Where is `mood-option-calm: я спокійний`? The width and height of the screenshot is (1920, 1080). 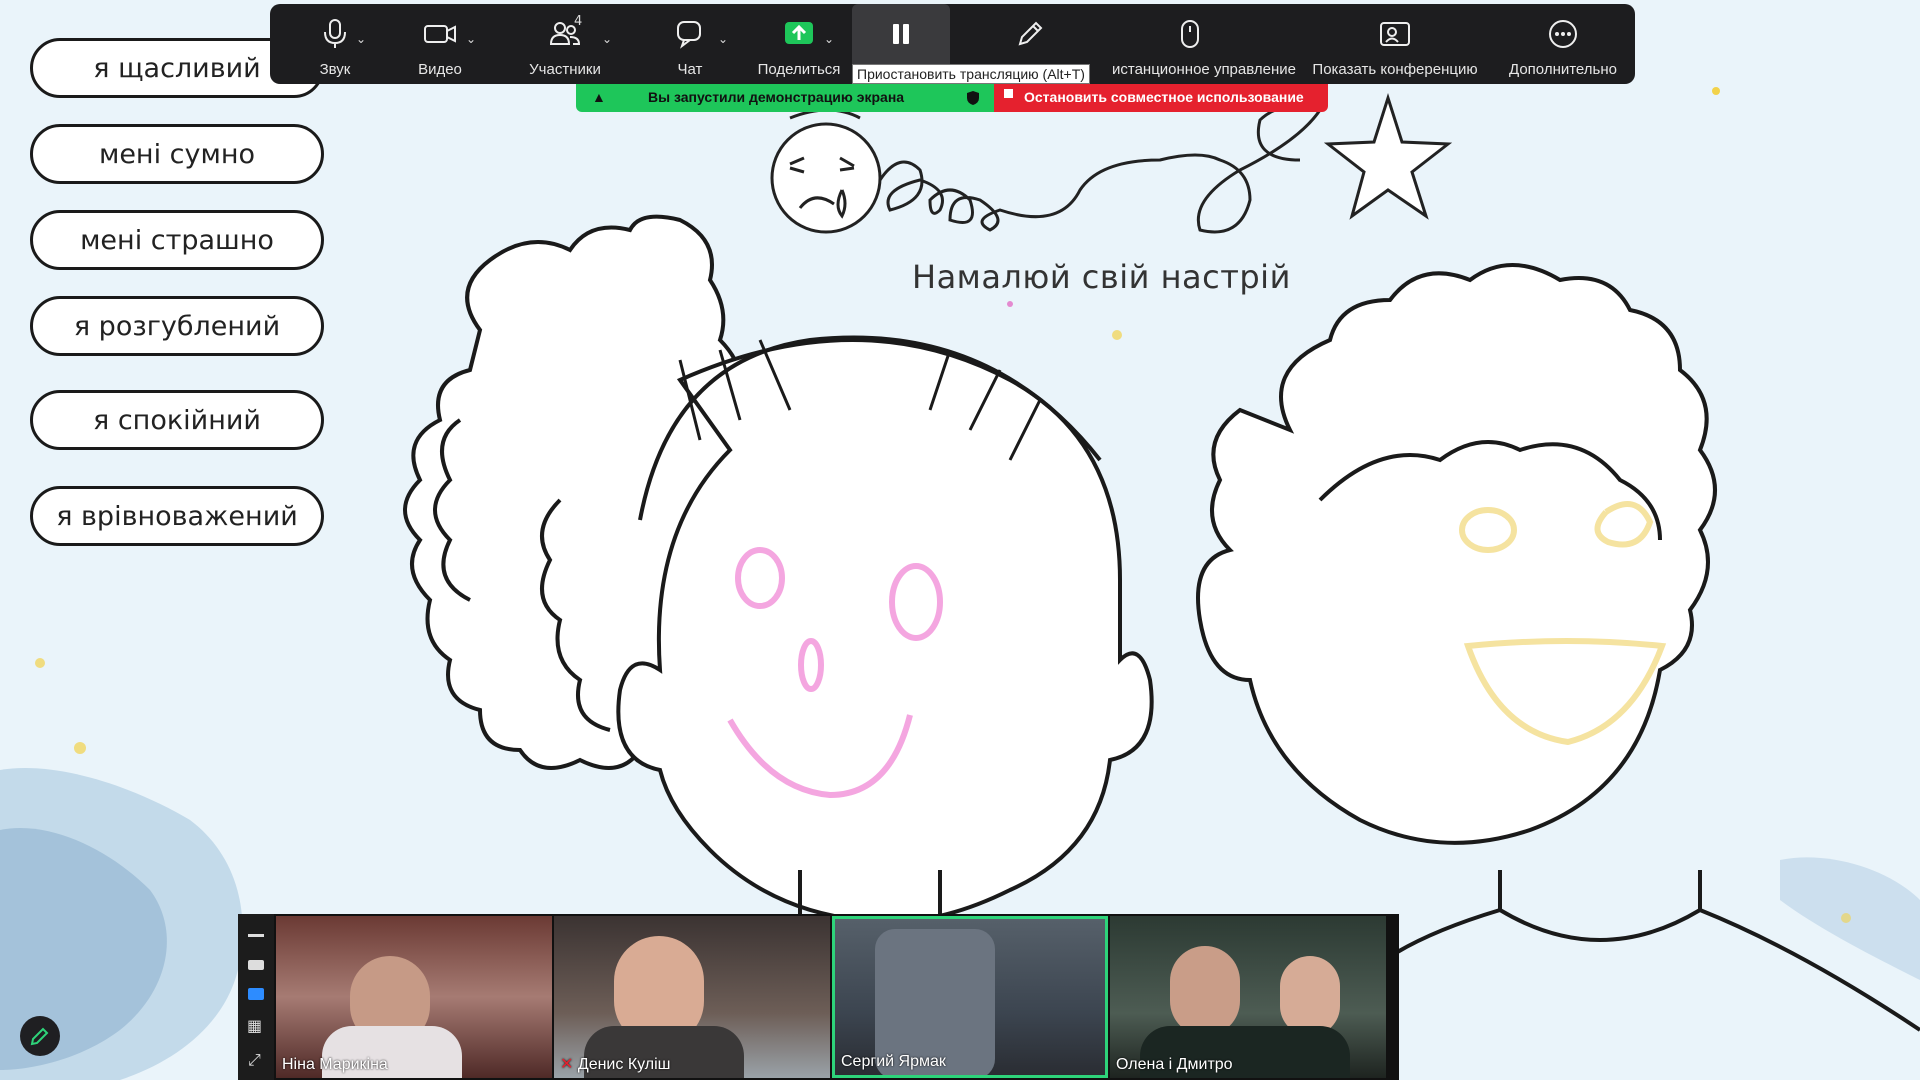 mood-option-calm: я спокійний is located at coordinates (177, 420).